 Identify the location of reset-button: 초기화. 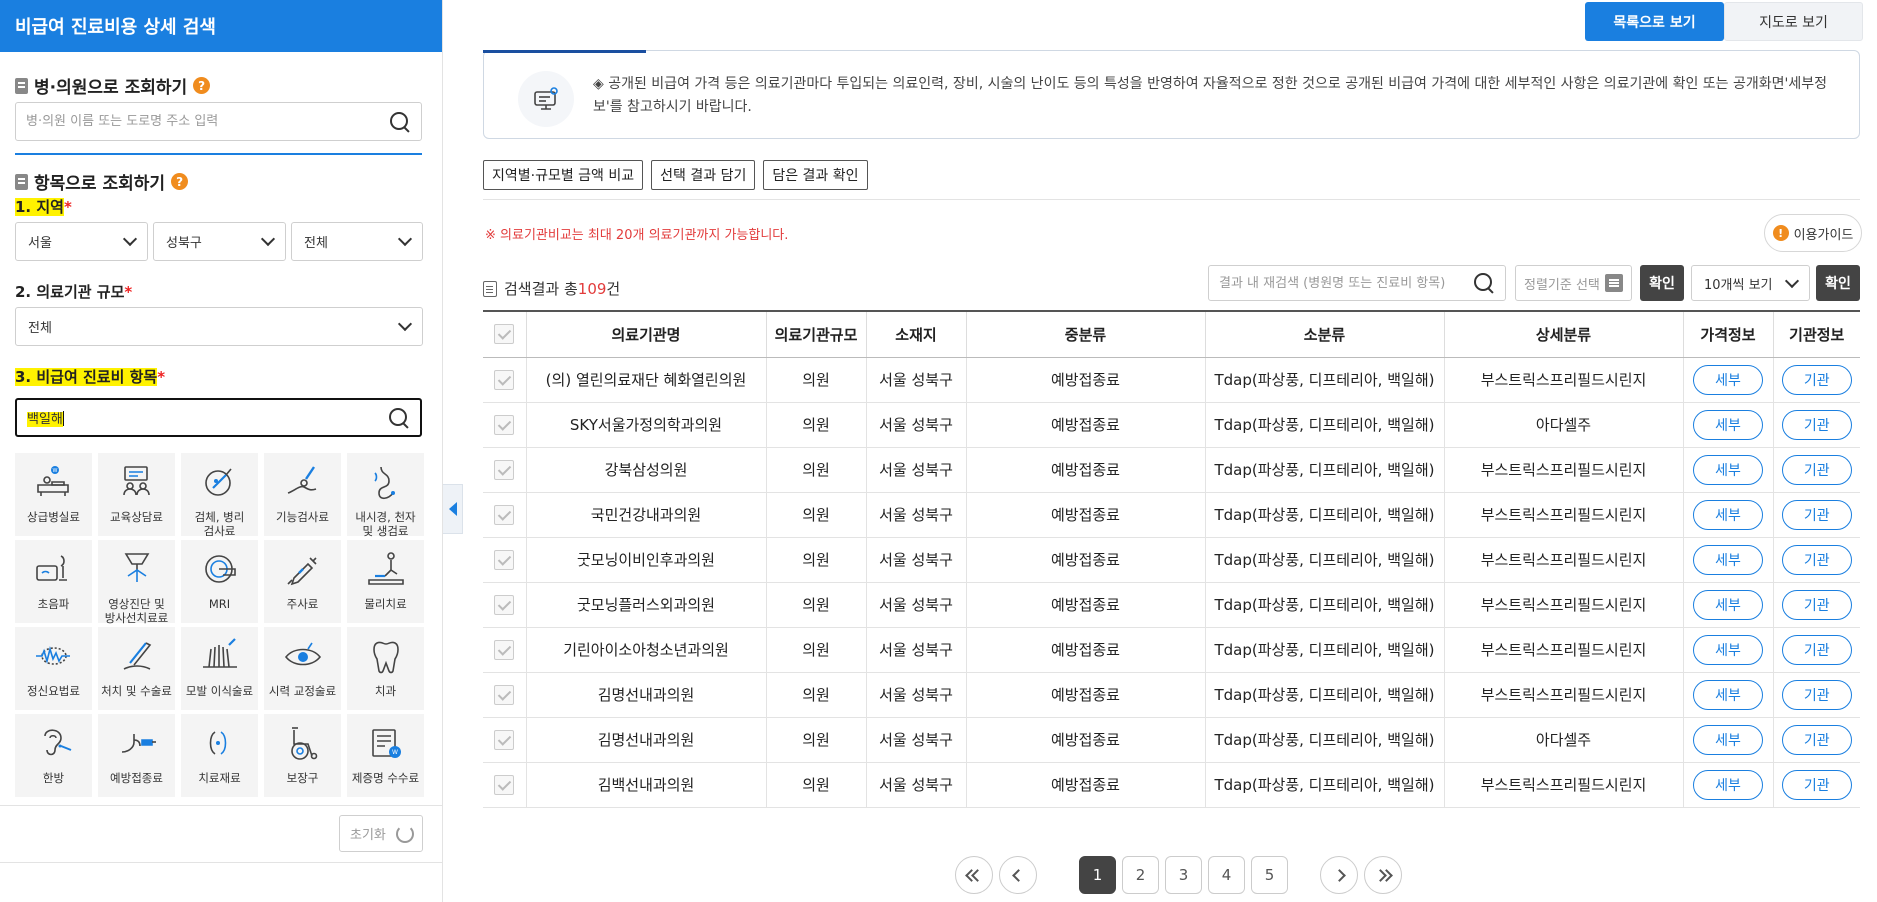
(381, 833).